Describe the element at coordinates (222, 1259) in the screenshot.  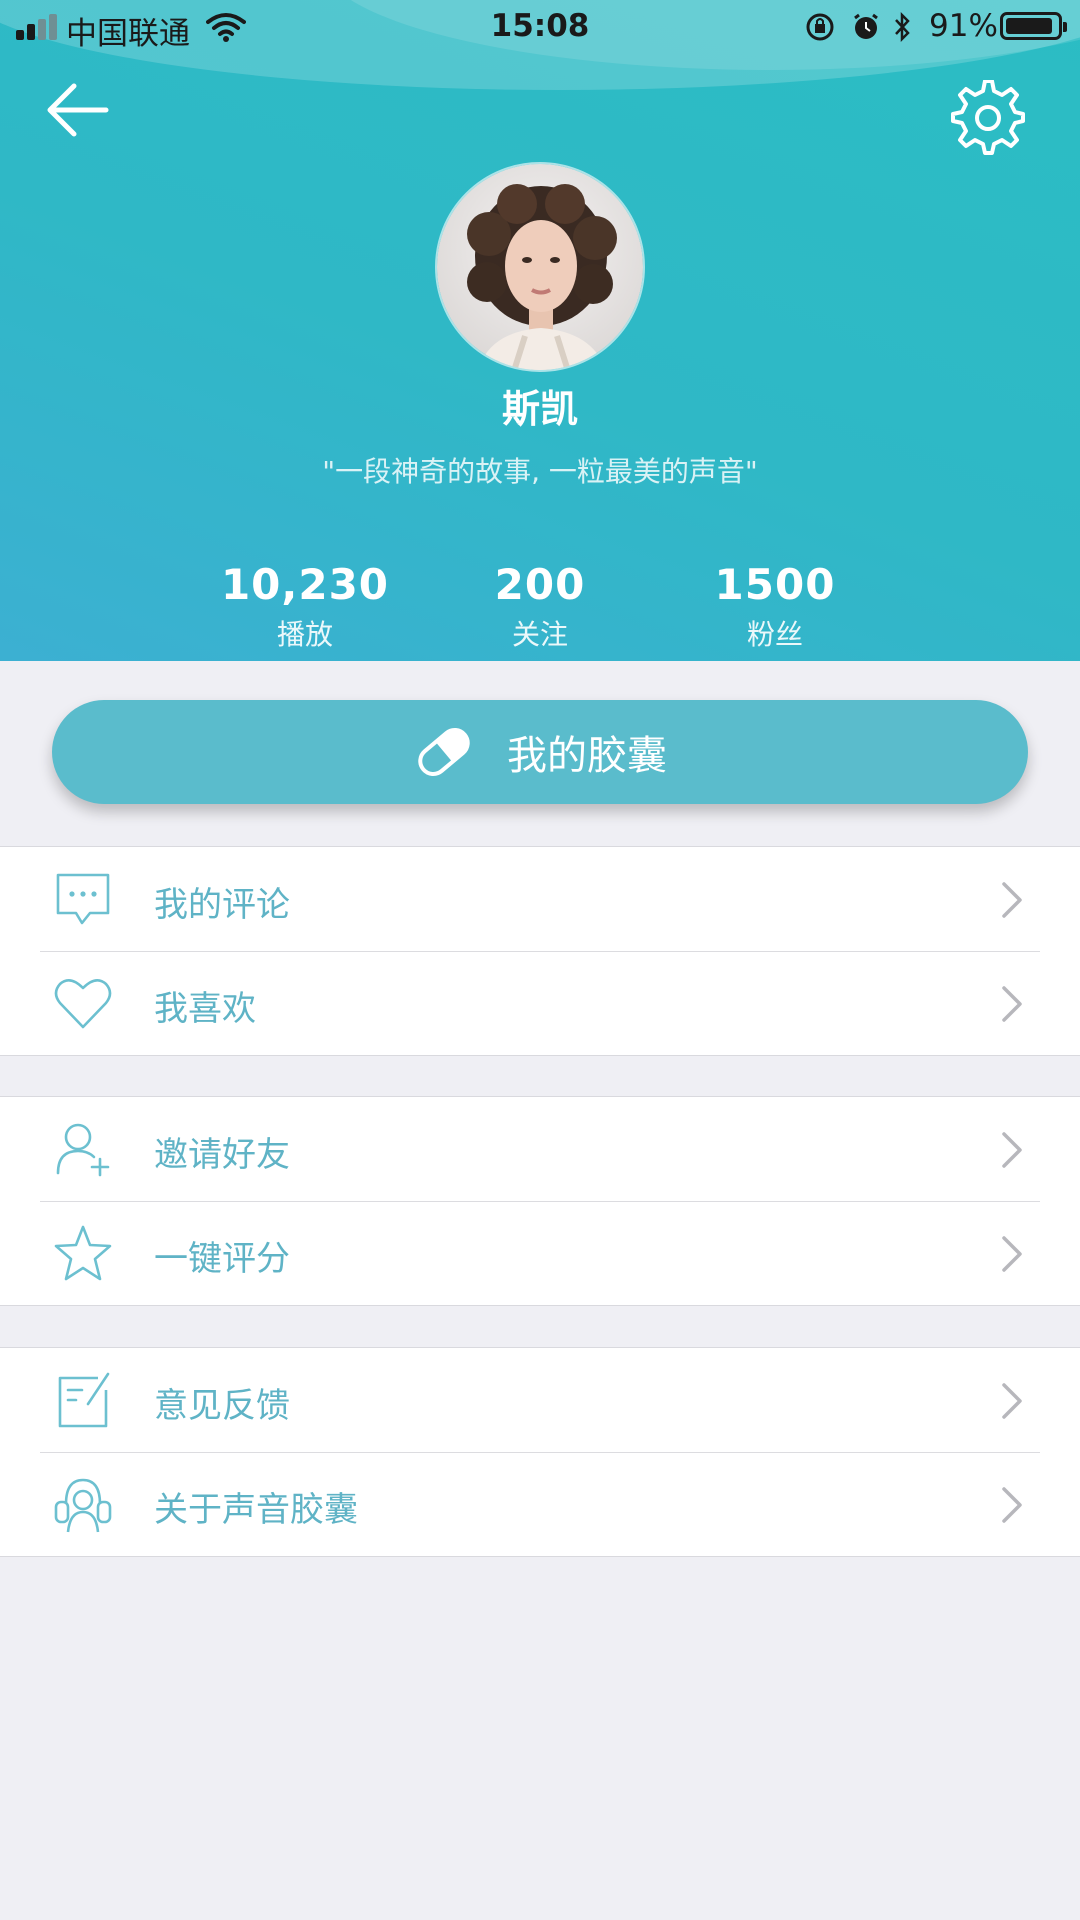
I see `menu-item-label: 一键评分` at that location.